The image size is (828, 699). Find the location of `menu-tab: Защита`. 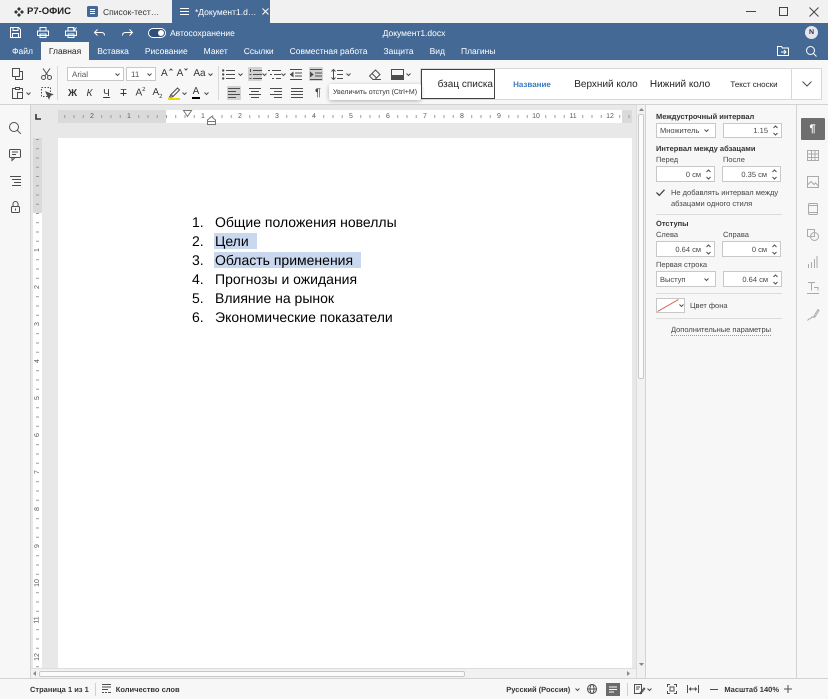

menu-tab: Защита is located at coordinates (398, 51).